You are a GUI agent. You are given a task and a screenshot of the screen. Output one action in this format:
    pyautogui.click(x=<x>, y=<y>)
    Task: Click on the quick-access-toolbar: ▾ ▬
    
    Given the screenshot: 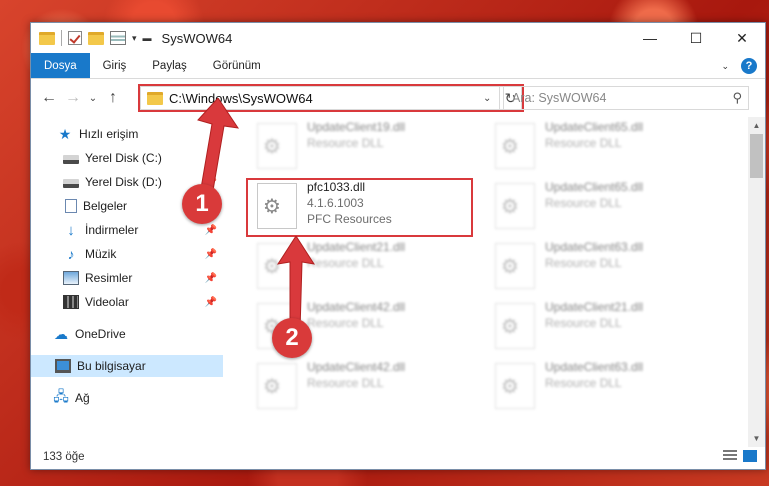 What is the action you would take?
    pyautogui.click(x=95, y=38)
    